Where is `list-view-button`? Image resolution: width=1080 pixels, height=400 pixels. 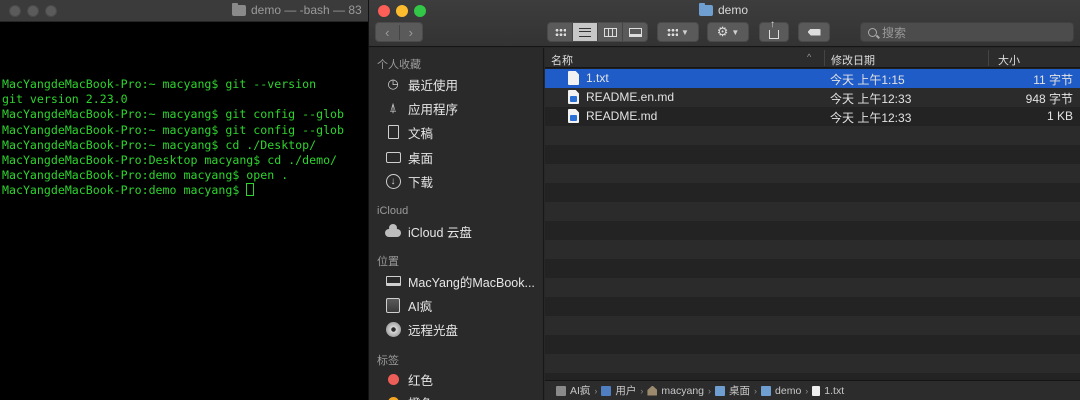
list-view-button is located at coordinates (585, 32).